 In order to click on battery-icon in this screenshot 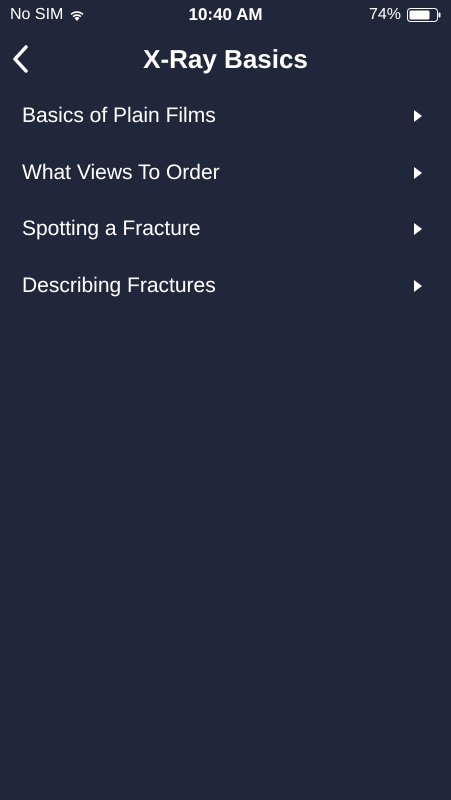, I will do `click(424, 15)`.